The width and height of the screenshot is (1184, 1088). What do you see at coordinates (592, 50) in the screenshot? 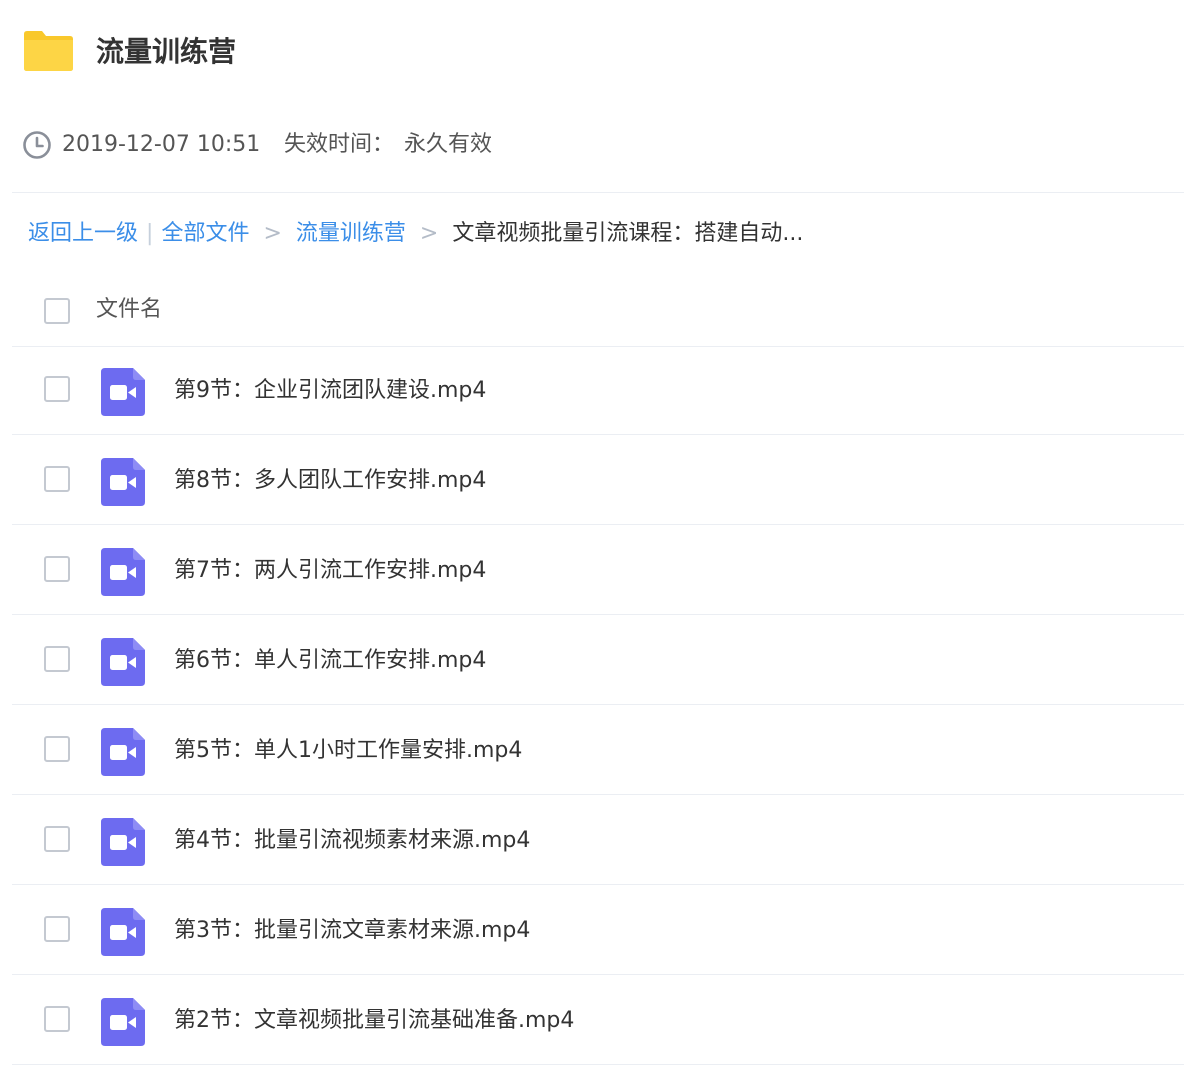
I see `folder-header: 流量训练营` at bounding box center [592, 50].